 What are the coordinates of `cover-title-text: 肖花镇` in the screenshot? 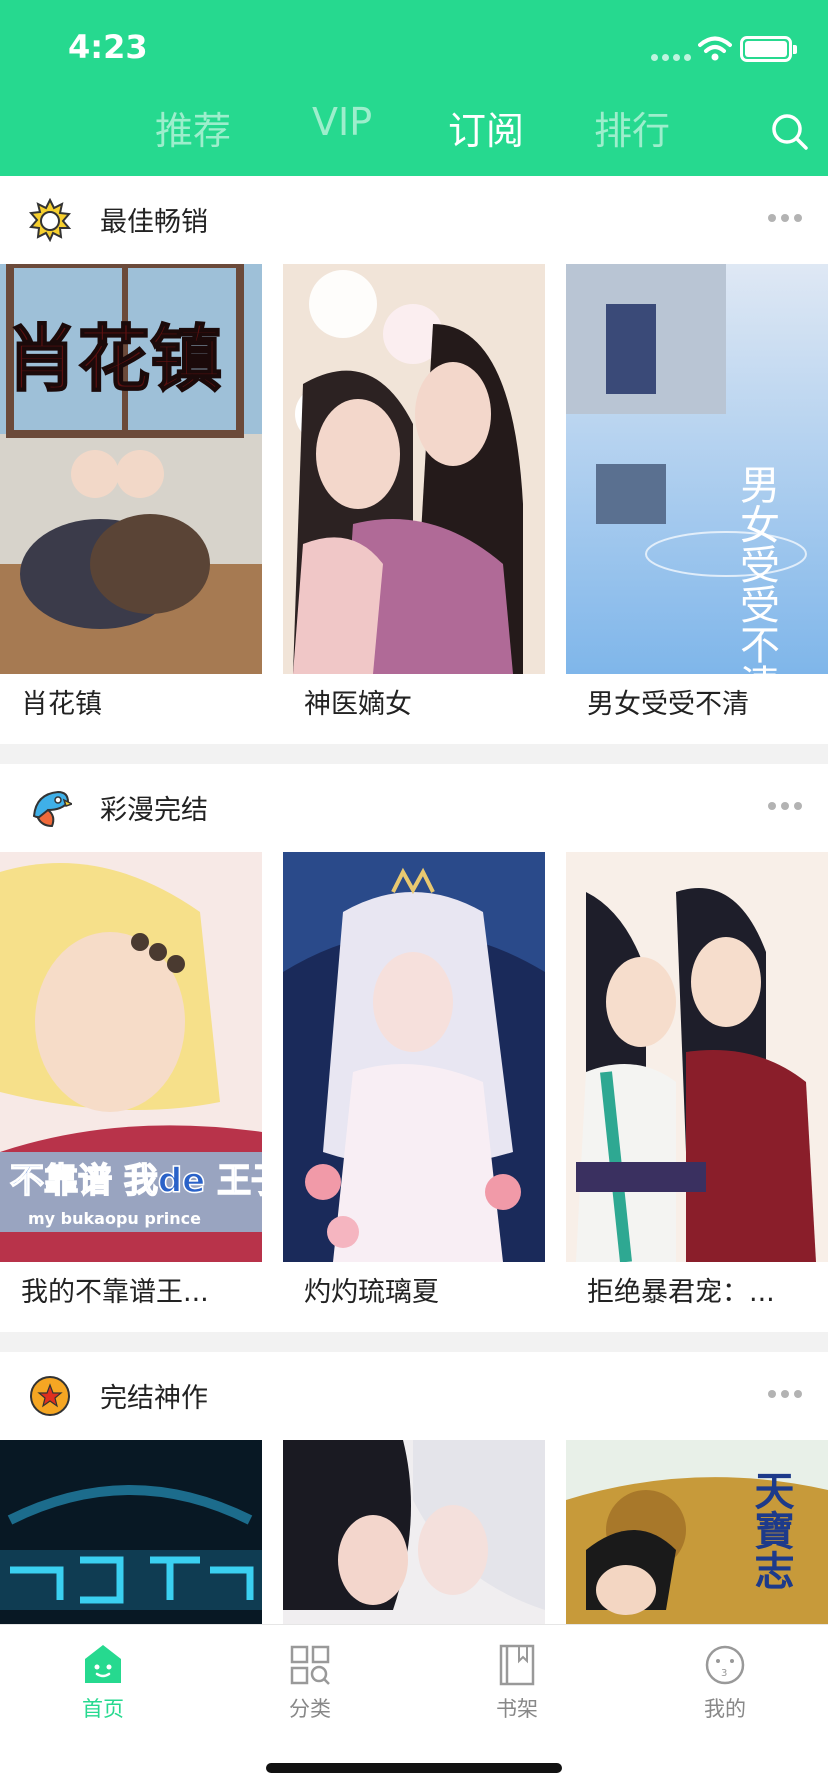 It's located at (114, 358).